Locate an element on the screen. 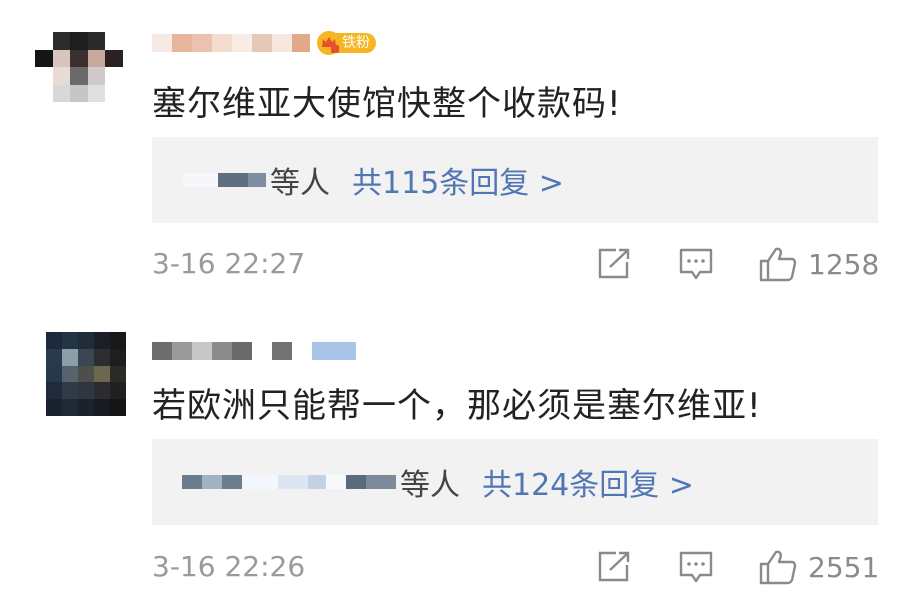  like-button: 2551 is located at coordinates (818, 567).